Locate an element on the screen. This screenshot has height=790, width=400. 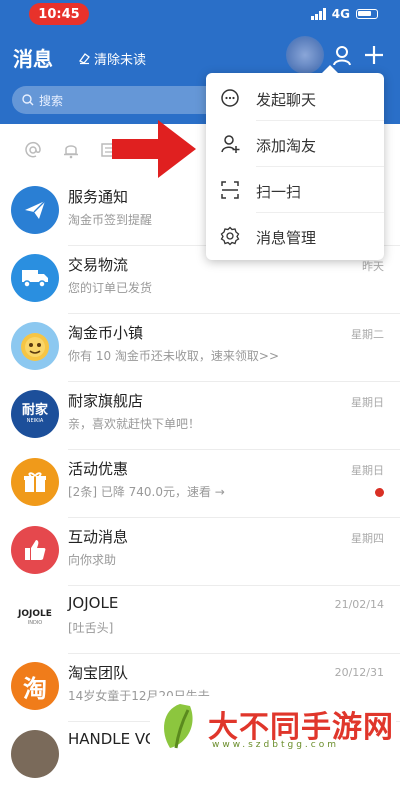
menu-item-label: 扫一扫 is located at coordinates (279, 192).